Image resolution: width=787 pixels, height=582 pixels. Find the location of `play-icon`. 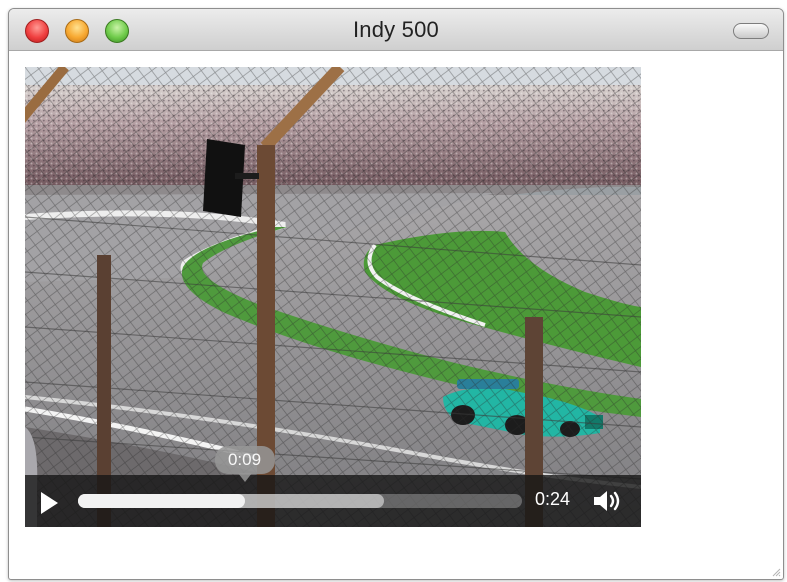

play-icon is located at coordinates (49, 503).